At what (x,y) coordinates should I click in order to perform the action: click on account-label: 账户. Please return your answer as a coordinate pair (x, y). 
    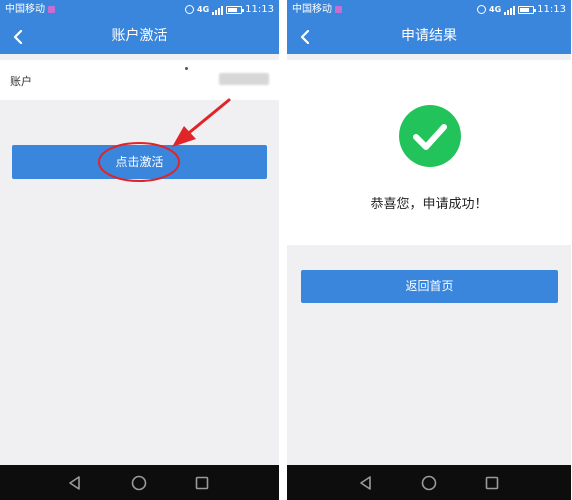
    Looking at the image, I should click on (21, 81).